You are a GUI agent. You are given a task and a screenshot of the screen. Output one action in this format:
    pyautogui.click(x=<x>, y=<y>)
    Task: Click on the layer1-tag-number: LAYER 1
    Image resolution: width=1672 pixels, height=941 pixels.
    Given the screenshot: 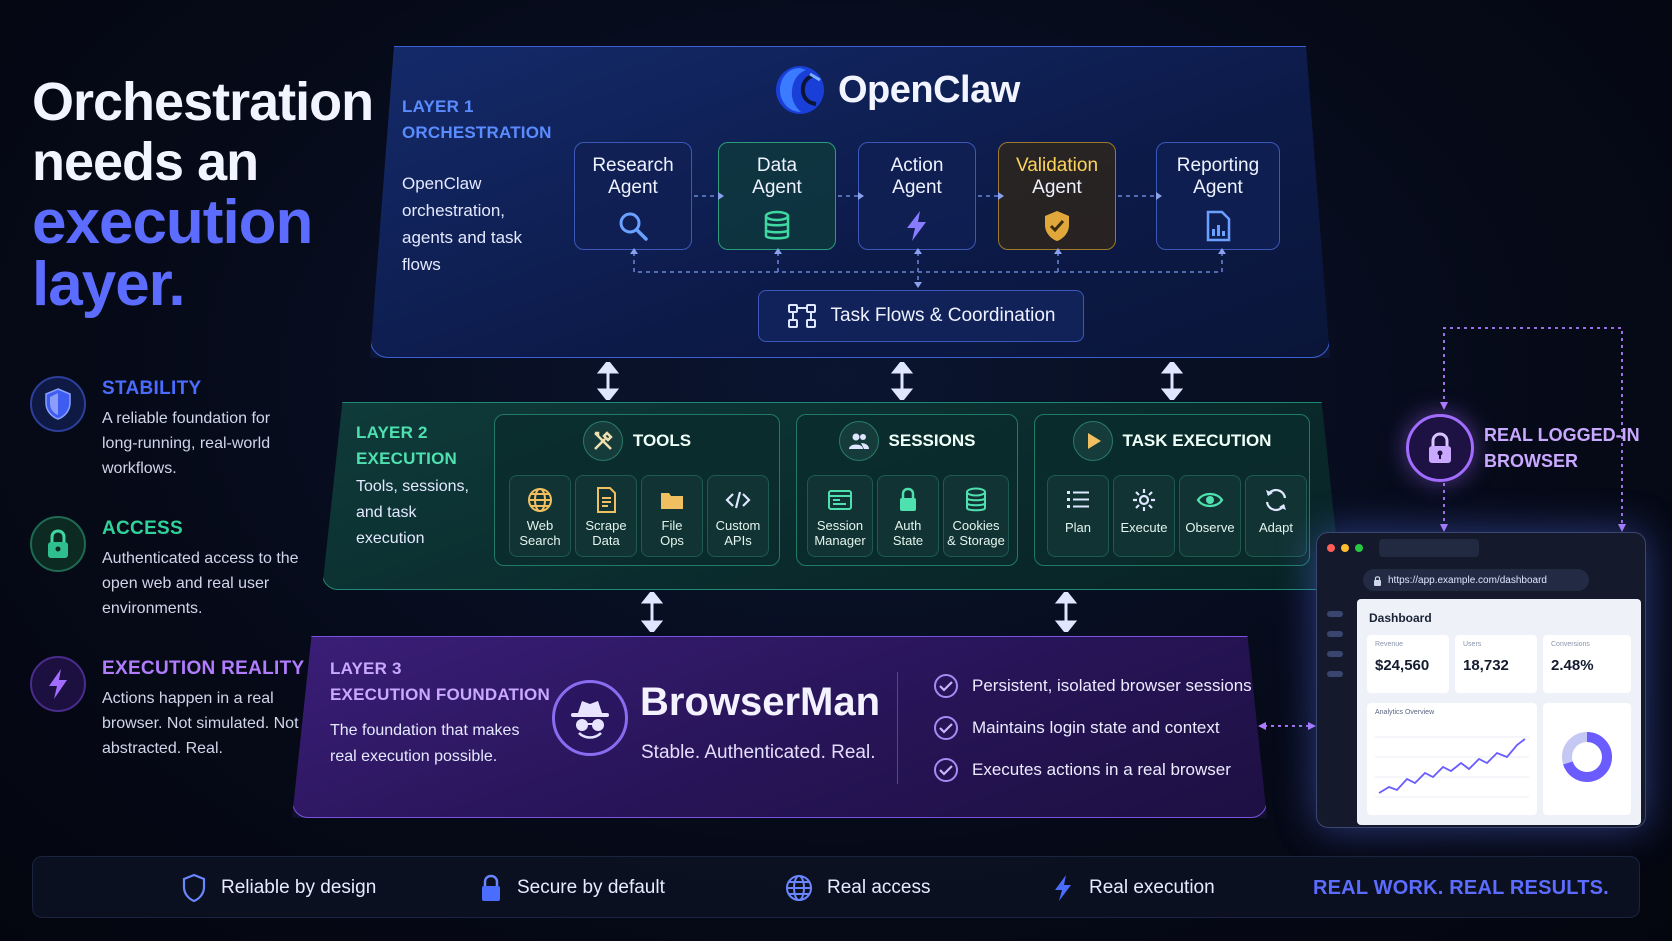 What is the action you would take?
    pyautogui.click(x=438, y=106)
    